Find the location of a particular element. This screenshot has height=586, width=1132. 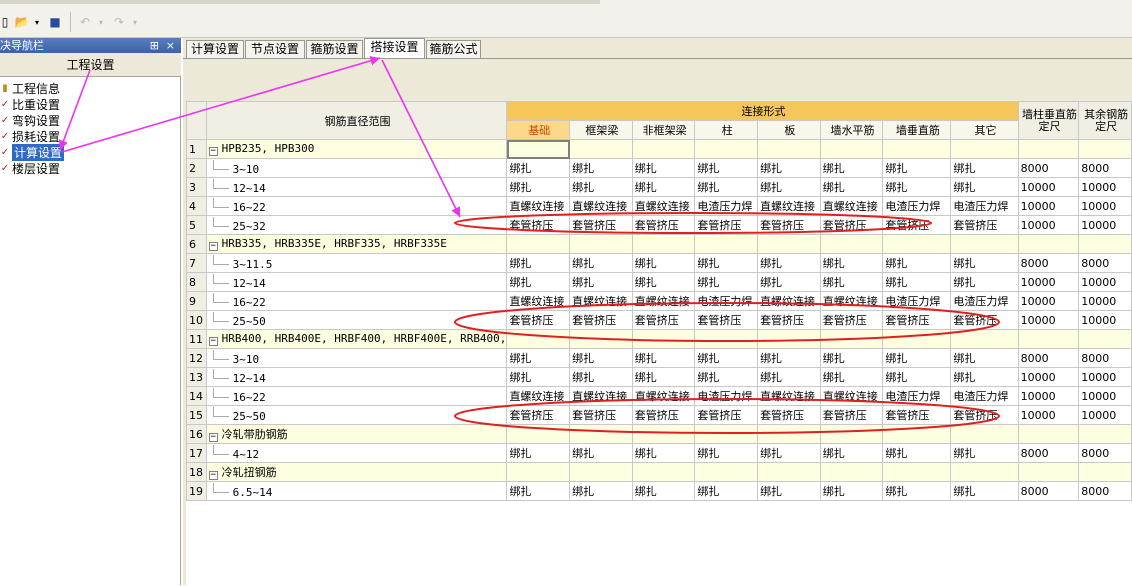

table-row: 19 6.5~14 绑扎 绑扎 绑扎 绑扎 绑扎 绑扎 绑扎 绑扎 8000 8000 is located at coordinates (659, 491).